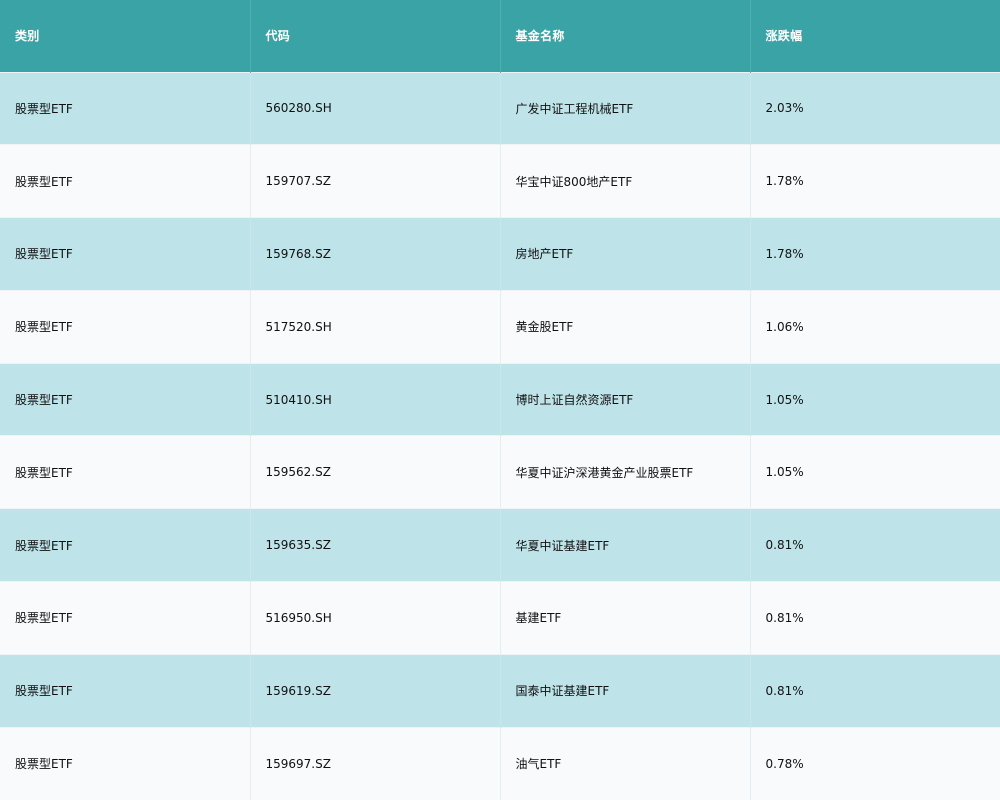 The width and height of the screenshot is (1000, 800). Describe the element at coordinates (375, 545) in the screenshot. I see `cell-code: 159635.SZ` at that location.